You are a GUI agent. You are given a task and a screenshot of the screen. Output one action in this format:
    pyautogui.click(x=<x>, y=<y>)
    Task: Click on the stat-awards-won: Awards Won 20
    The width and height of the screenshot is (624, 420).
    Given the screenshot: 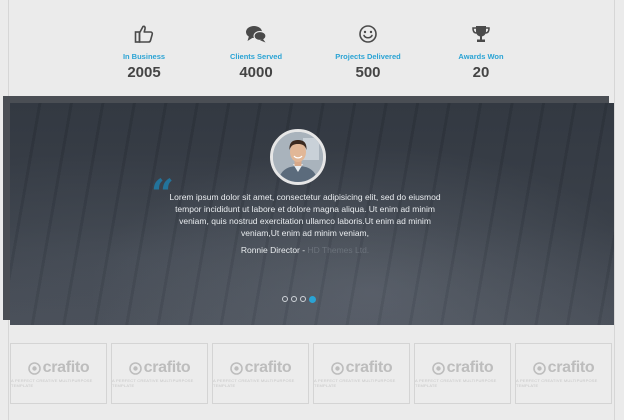 What is the action you would take?
    pyautogui.click(x=481, y=51)
    